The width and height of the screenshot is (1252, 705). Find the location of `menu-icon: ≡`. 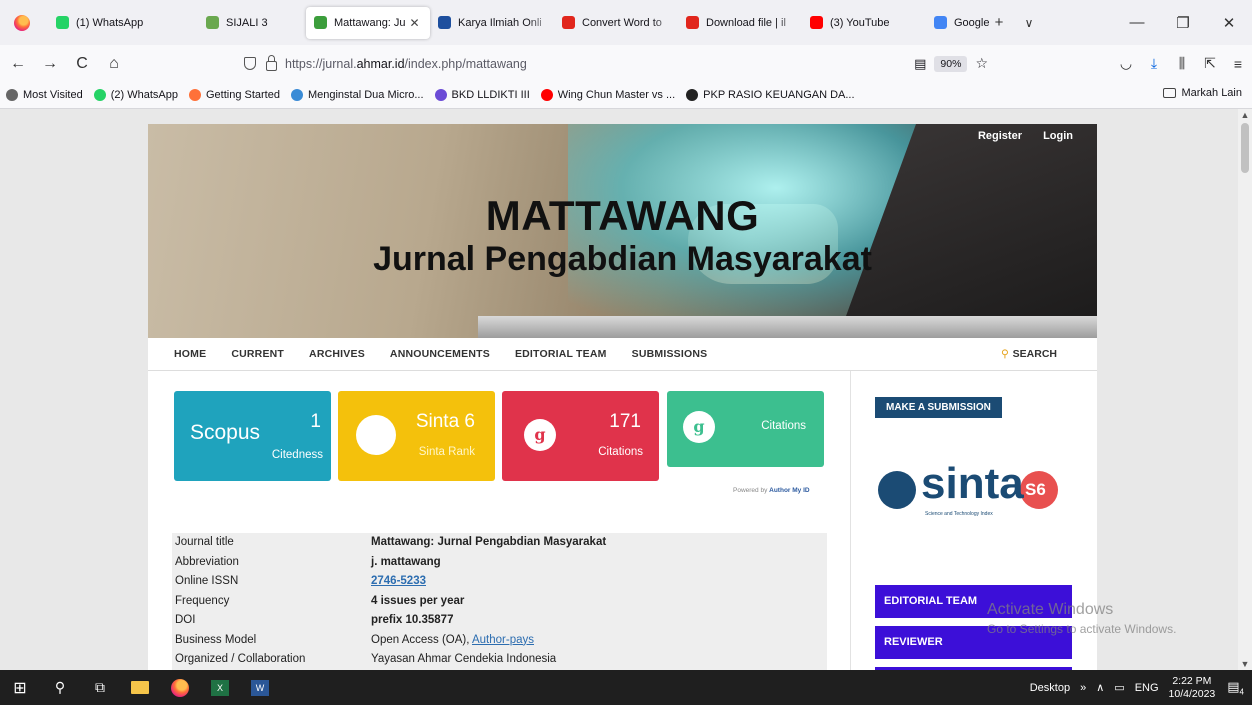

menu-icon: ≡ is located at coordinates (1238, 64).